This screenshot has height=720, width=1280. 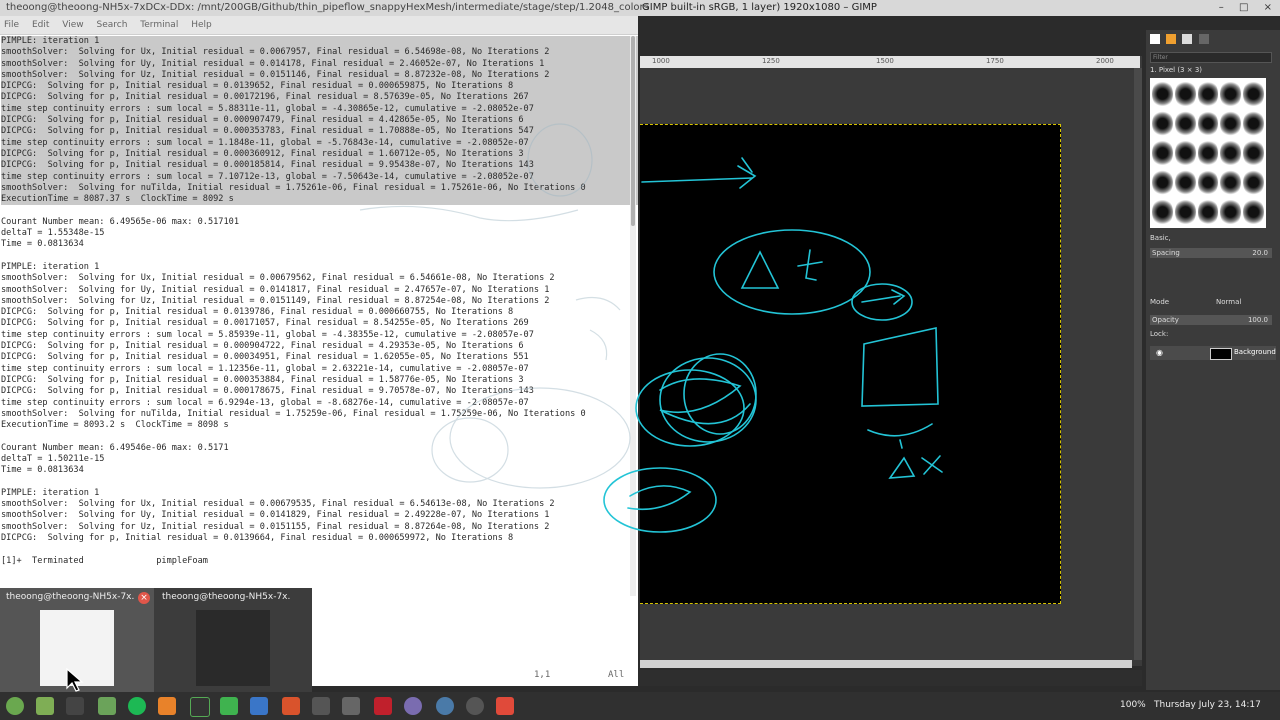 What do you see at coordinates (633, 316) in the screenshot?
I see `terminal-scrollbar` at bounding box center [633, 316].